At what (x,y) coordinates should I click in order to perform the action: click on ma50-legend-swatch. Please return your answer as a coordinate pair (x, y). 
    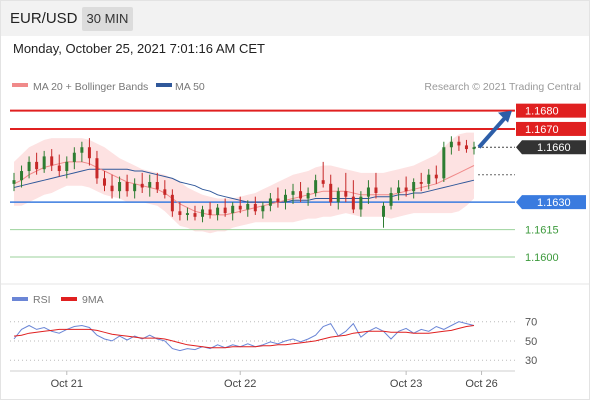
    Looking at the image, I should click on (164, 85).